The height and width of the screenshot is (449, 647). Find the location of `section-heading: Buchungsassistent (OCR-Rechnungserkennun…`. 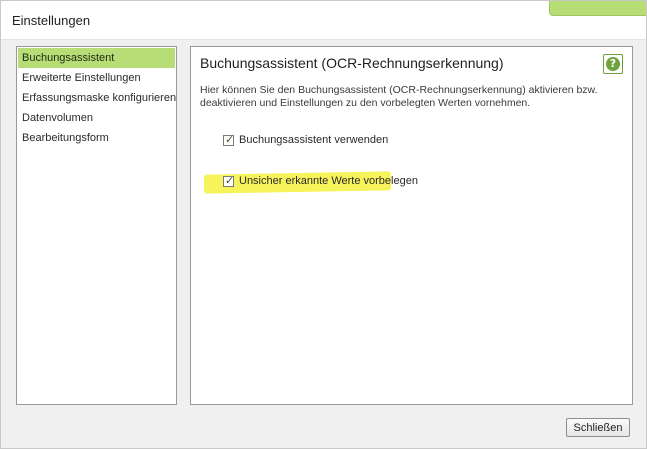

section-heading: Buchungsassistent (OCR-Rechnungserkennun… is located at coordinates (352, 63).